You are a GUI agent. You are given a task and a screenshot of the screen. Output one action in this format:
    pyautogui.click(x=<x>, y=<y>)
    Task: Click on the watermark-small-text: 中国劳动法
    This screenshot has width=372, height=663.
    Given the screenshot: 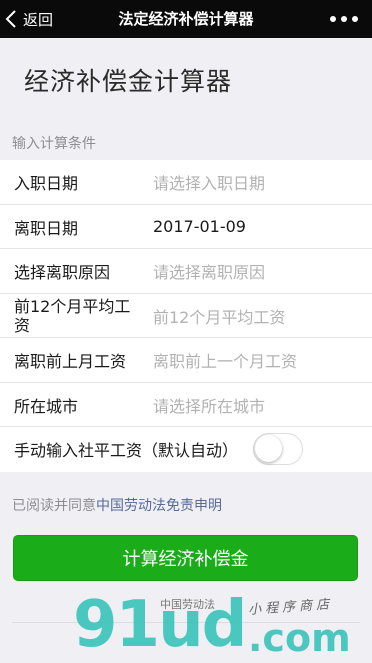 What is the action you would take?
    pyautogui.click(x=187, y=604)
    